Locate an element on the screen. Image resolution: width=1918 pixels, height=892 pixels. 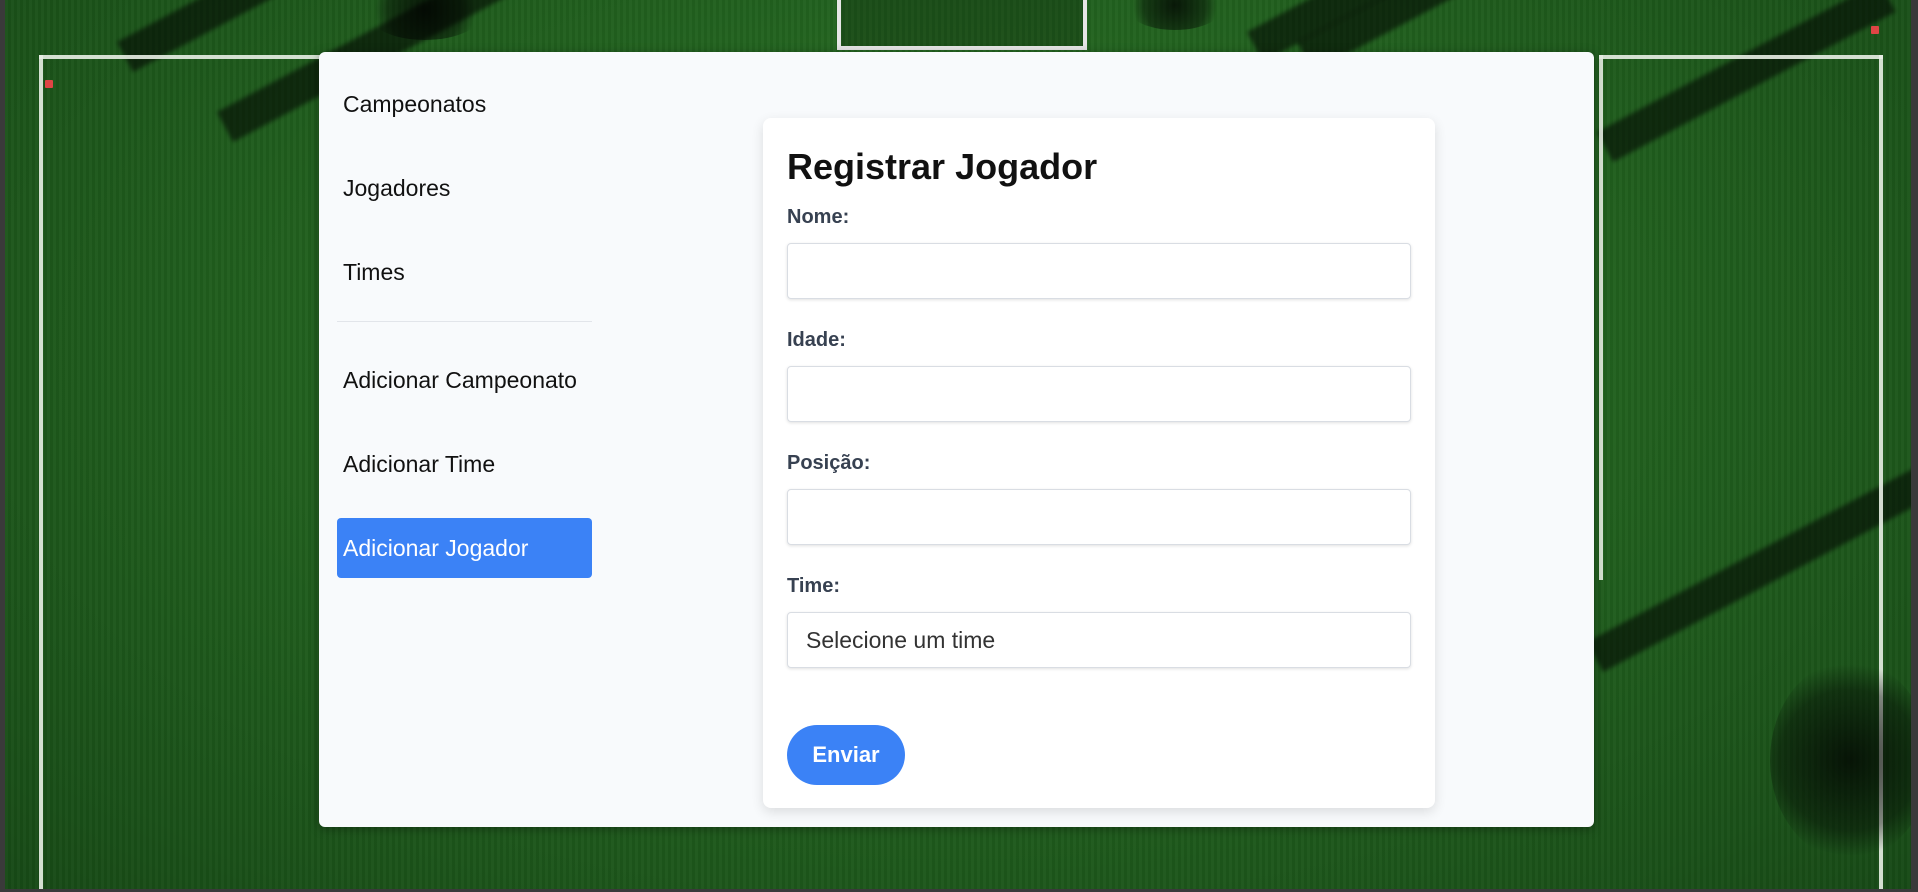
time-select-value: Selecione um time is located at coordinates (901, 639).